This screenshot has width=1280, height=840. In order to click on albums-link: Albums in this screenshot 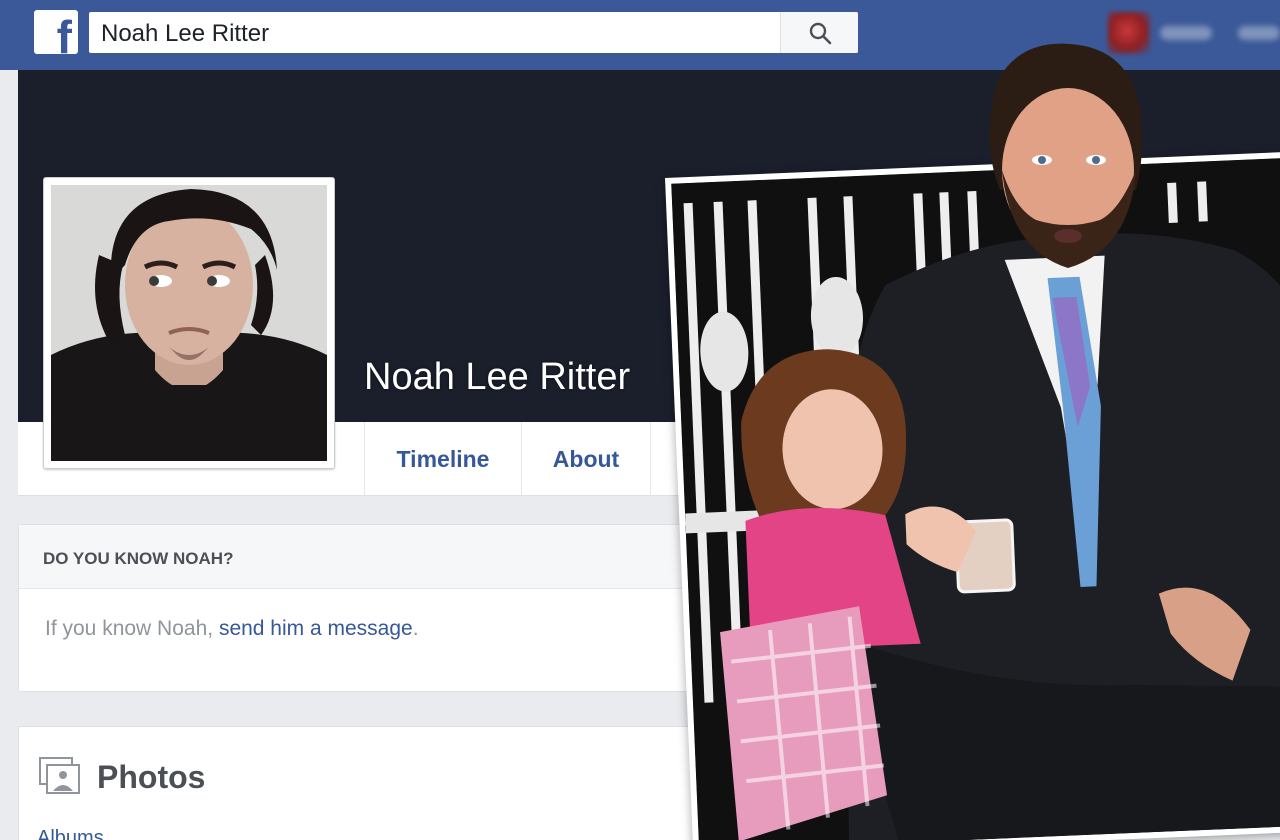, I will do `click(70, 833)`.